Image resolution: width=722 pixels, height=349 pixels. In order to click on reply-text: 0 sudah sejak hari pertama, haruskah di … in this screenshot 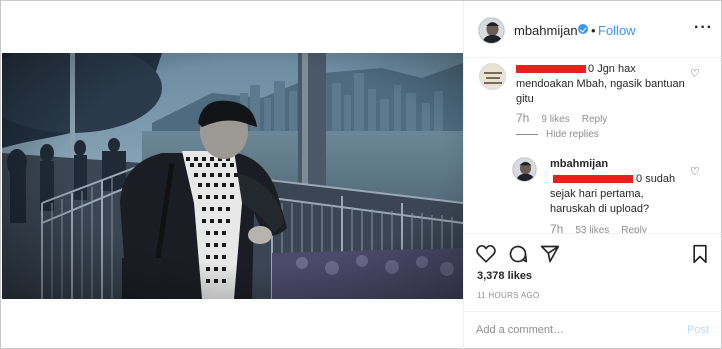, I will do `click(620, 194)`.